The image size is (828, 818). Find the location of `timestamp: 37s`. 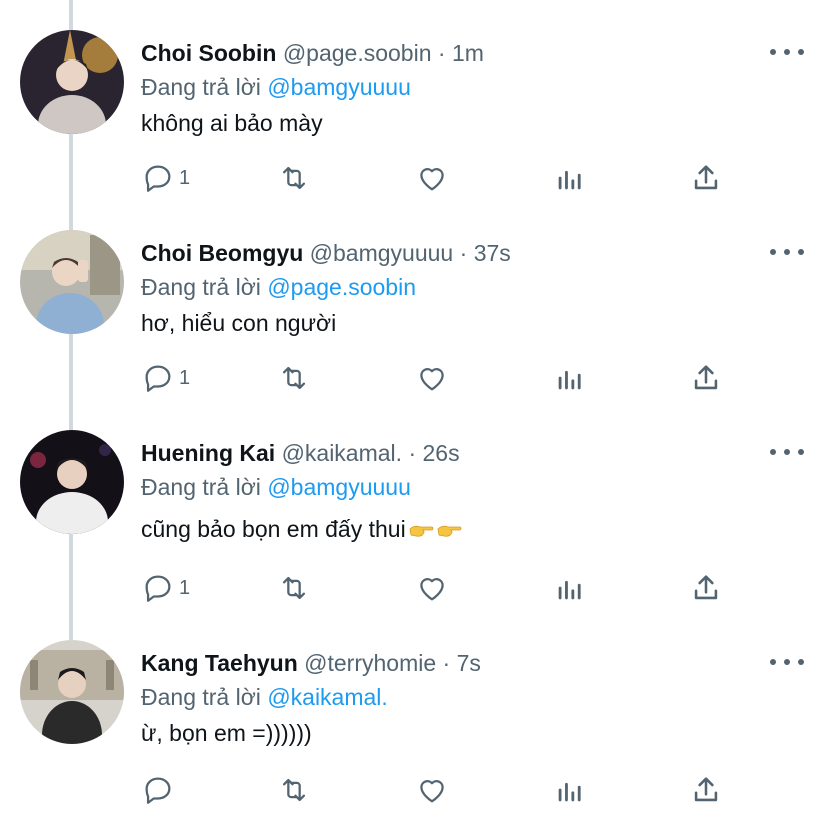

timestamp: 37s is located at coordinates (492, 253).